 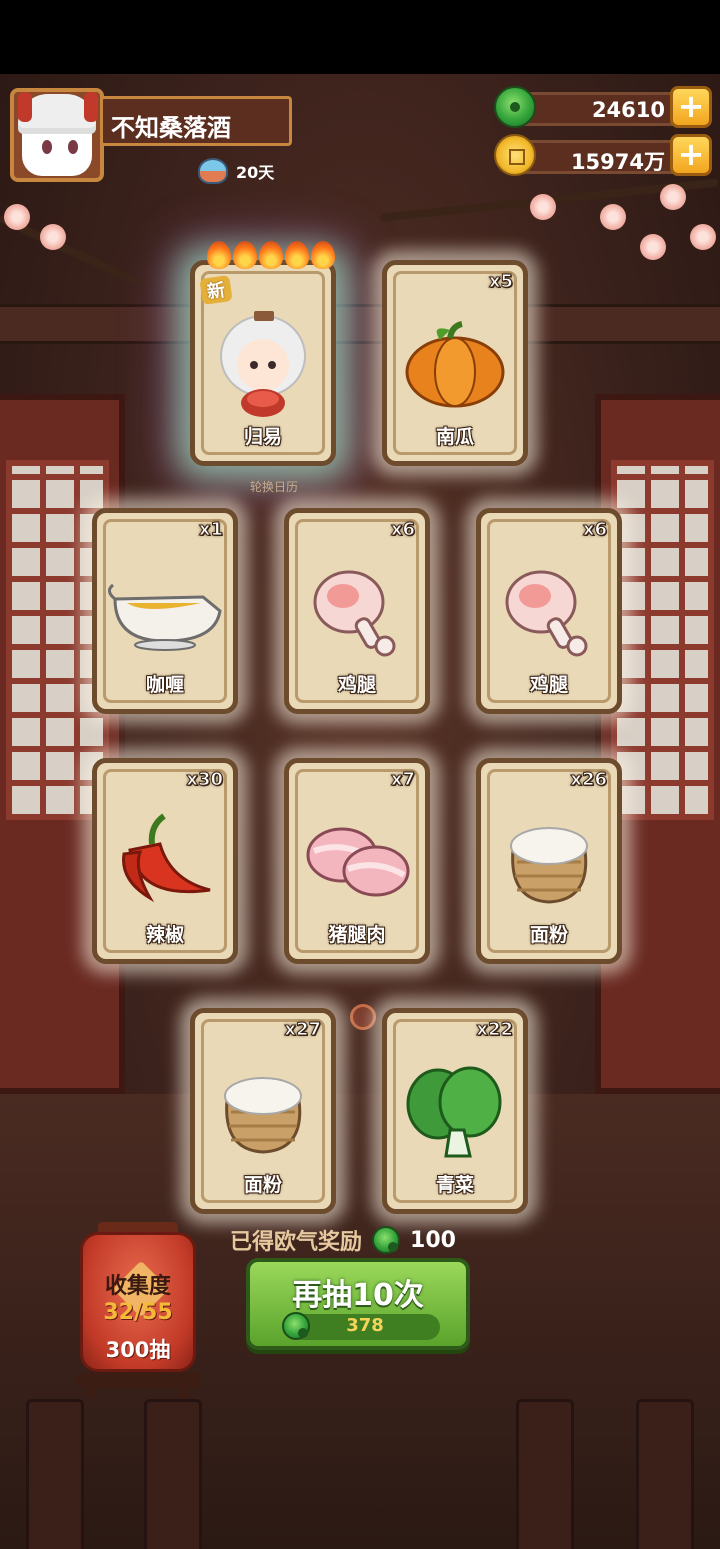 I want to click on coin-currency: 15974万 +, so click(x=603, y=155).